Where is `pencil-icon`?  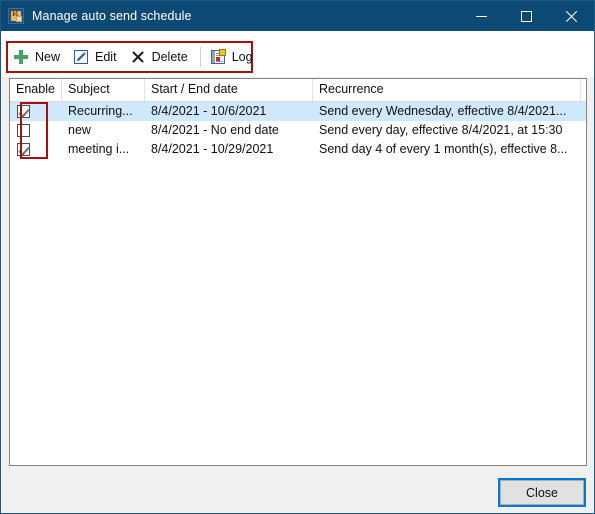 pencil-icon is located at coordinates (81, 57).